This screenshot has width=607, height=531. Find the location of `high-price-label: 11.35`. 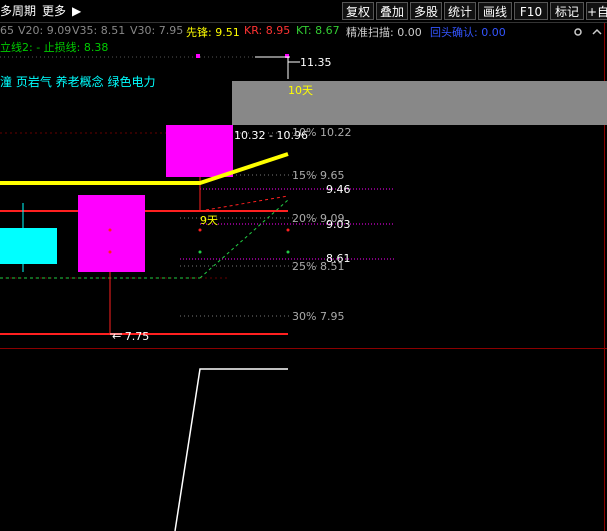

high-price-label: 11.35 is located at coordinates (316, 62).